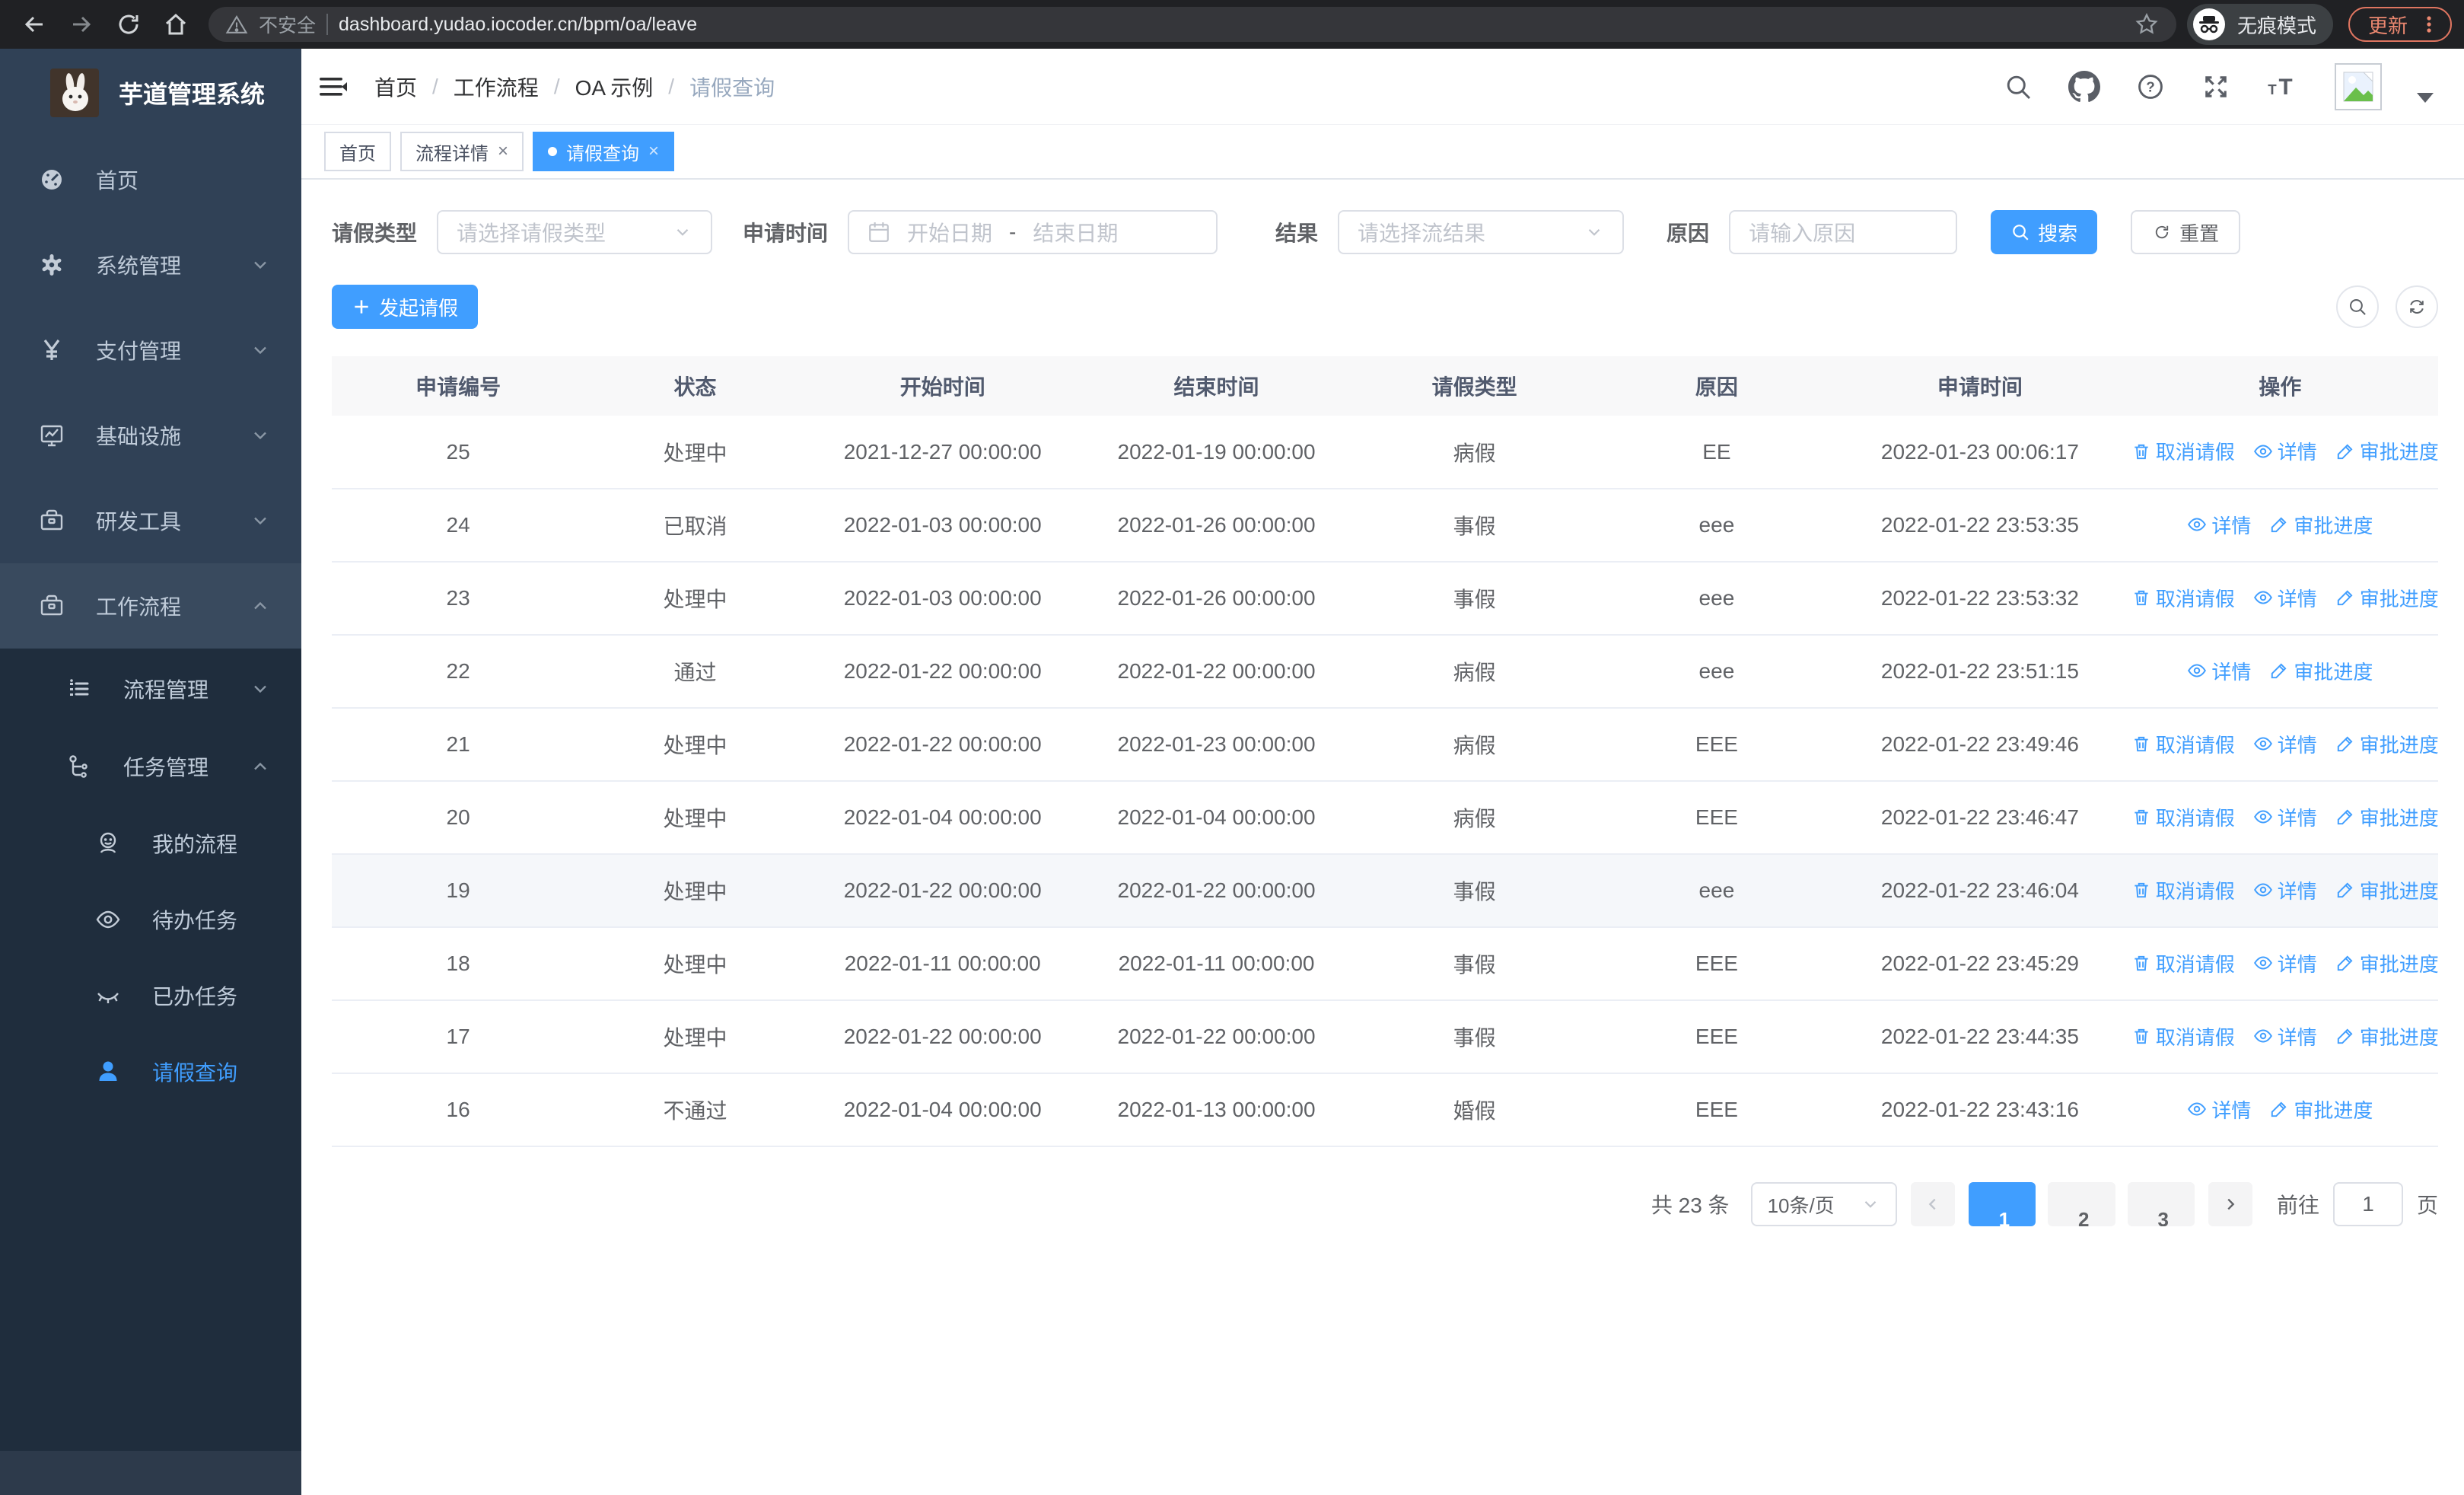  I want to click on next-page-button, so click(2230, 1204).